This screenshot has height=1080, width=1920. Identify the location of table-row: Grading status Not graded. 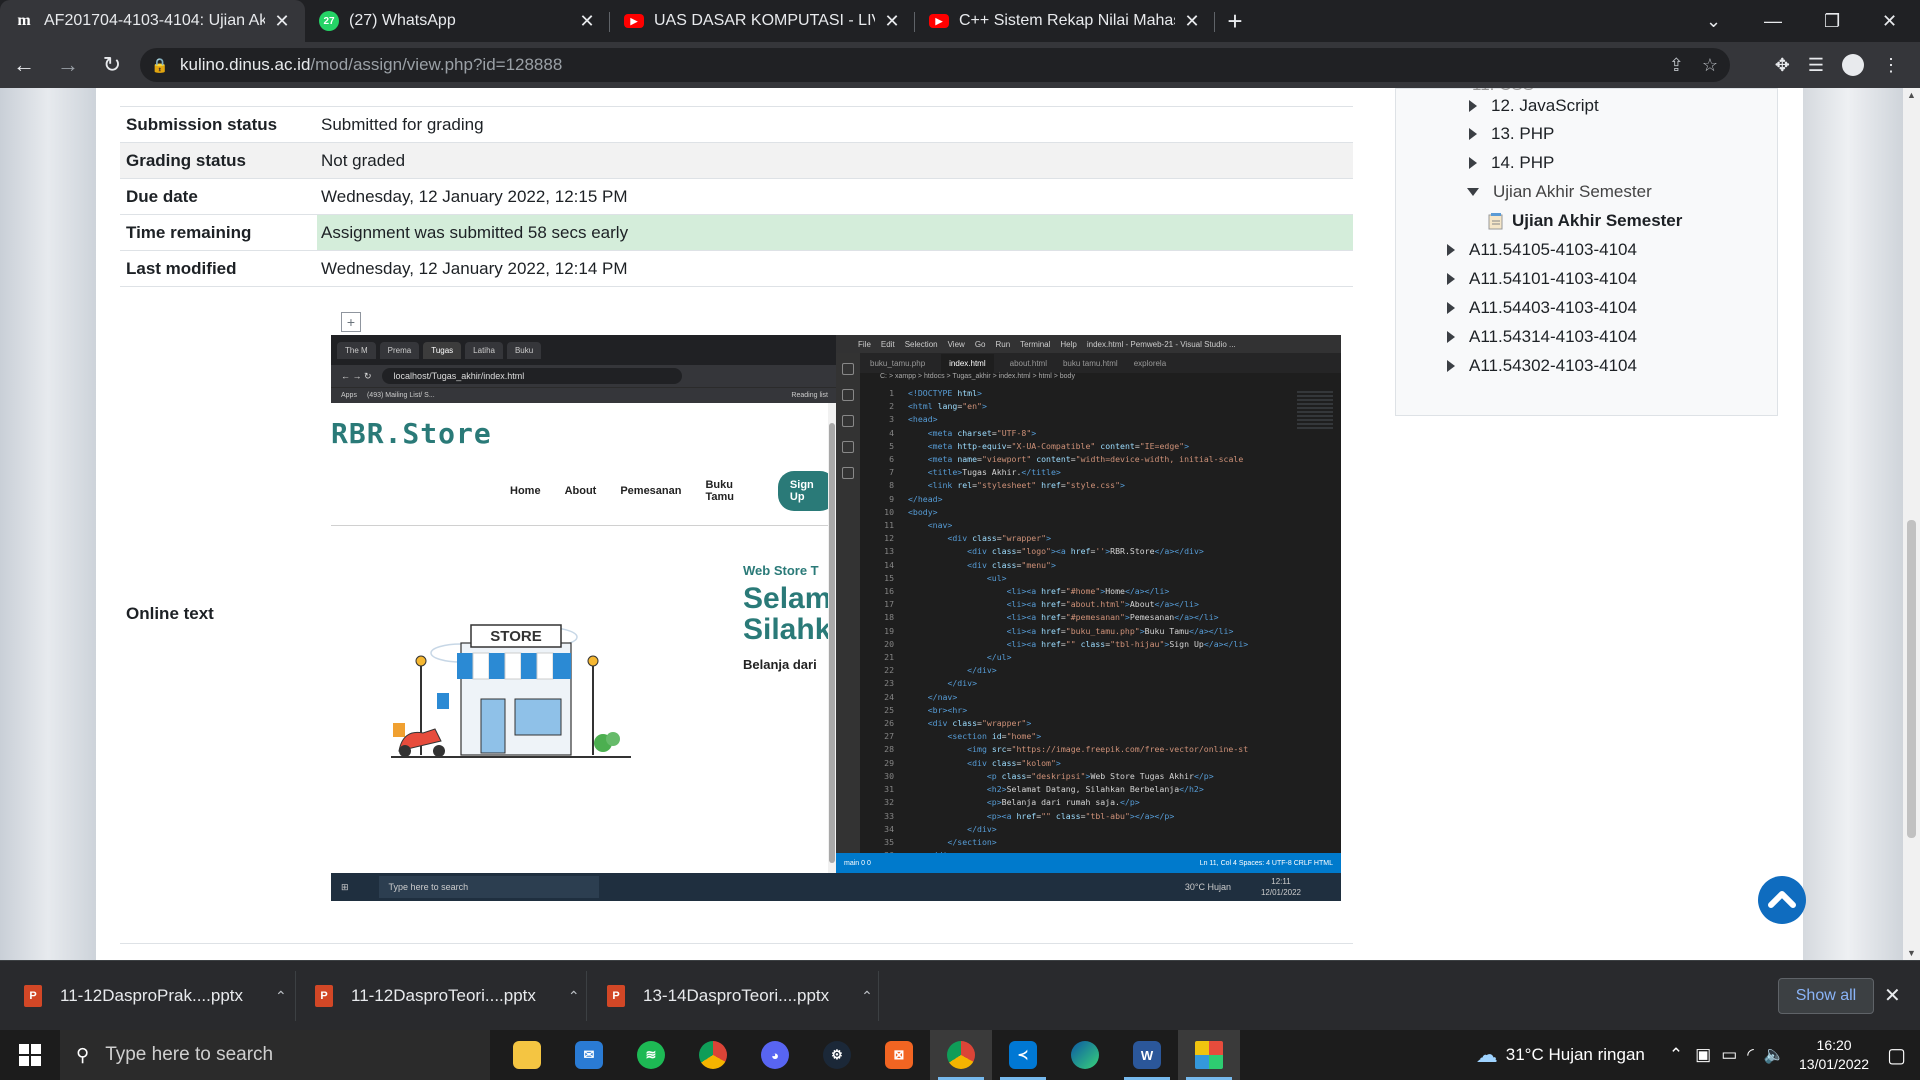
(736, 161).